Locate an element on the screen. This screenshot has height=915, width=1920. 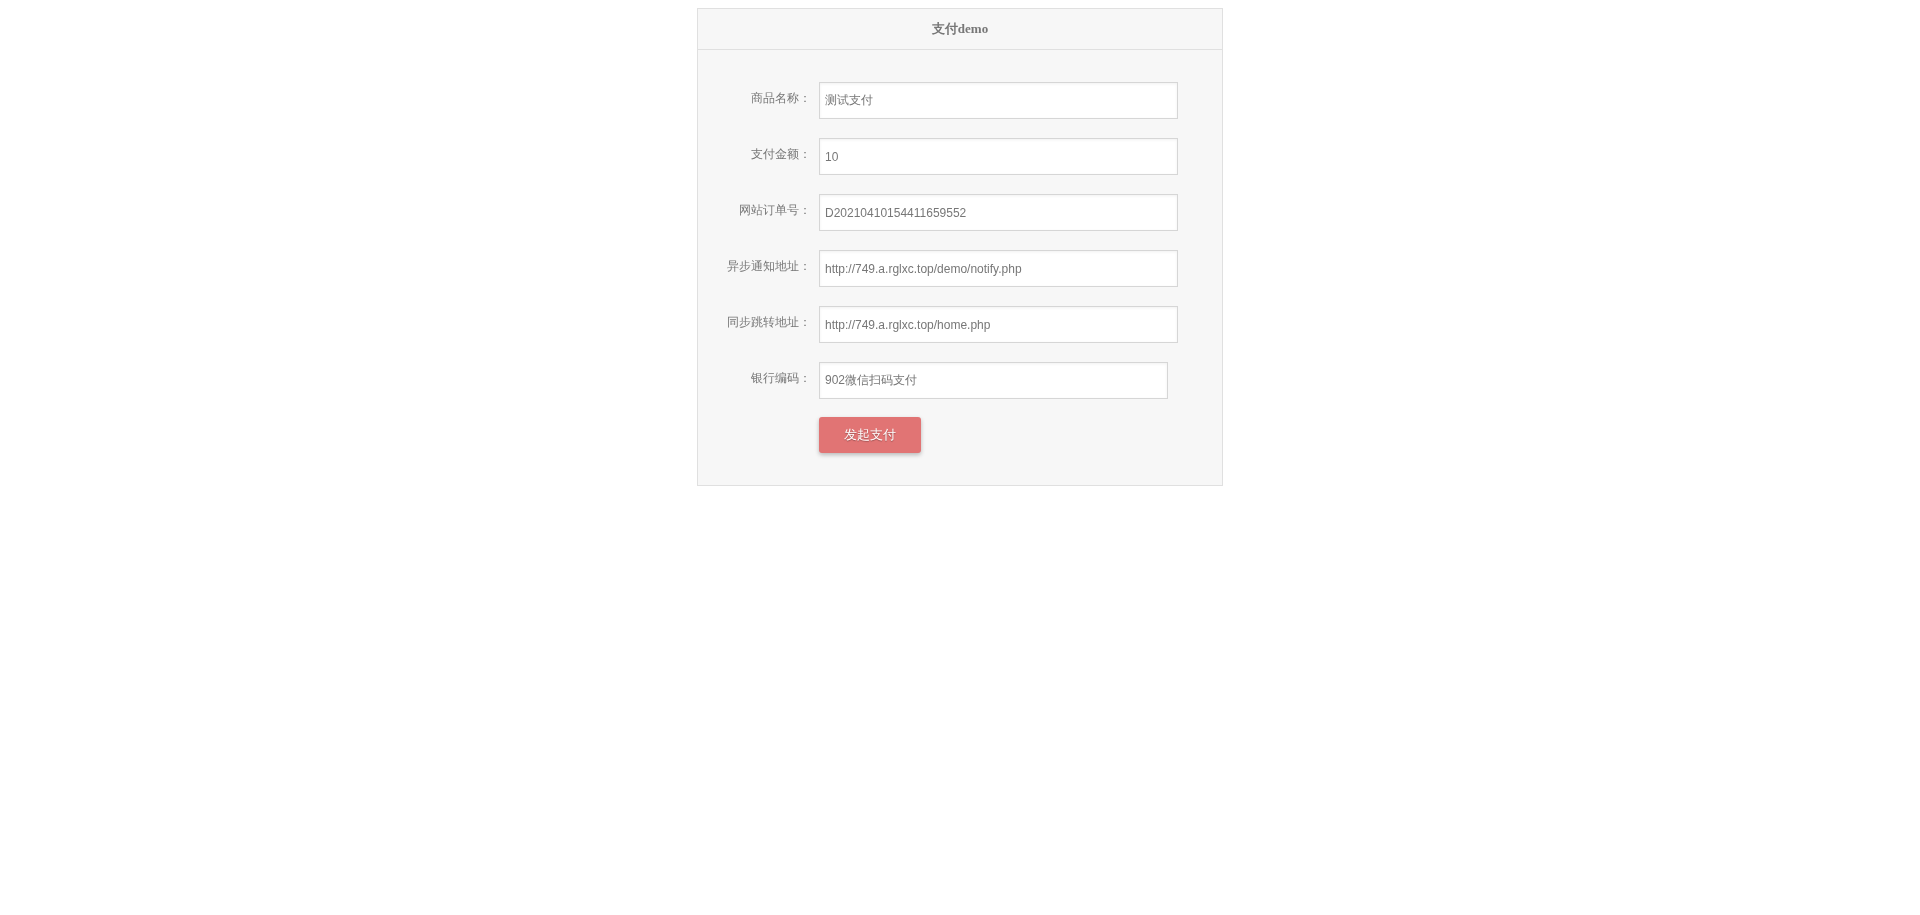
field-label: 同步跳转地址： is located at coordinates (768, 322).